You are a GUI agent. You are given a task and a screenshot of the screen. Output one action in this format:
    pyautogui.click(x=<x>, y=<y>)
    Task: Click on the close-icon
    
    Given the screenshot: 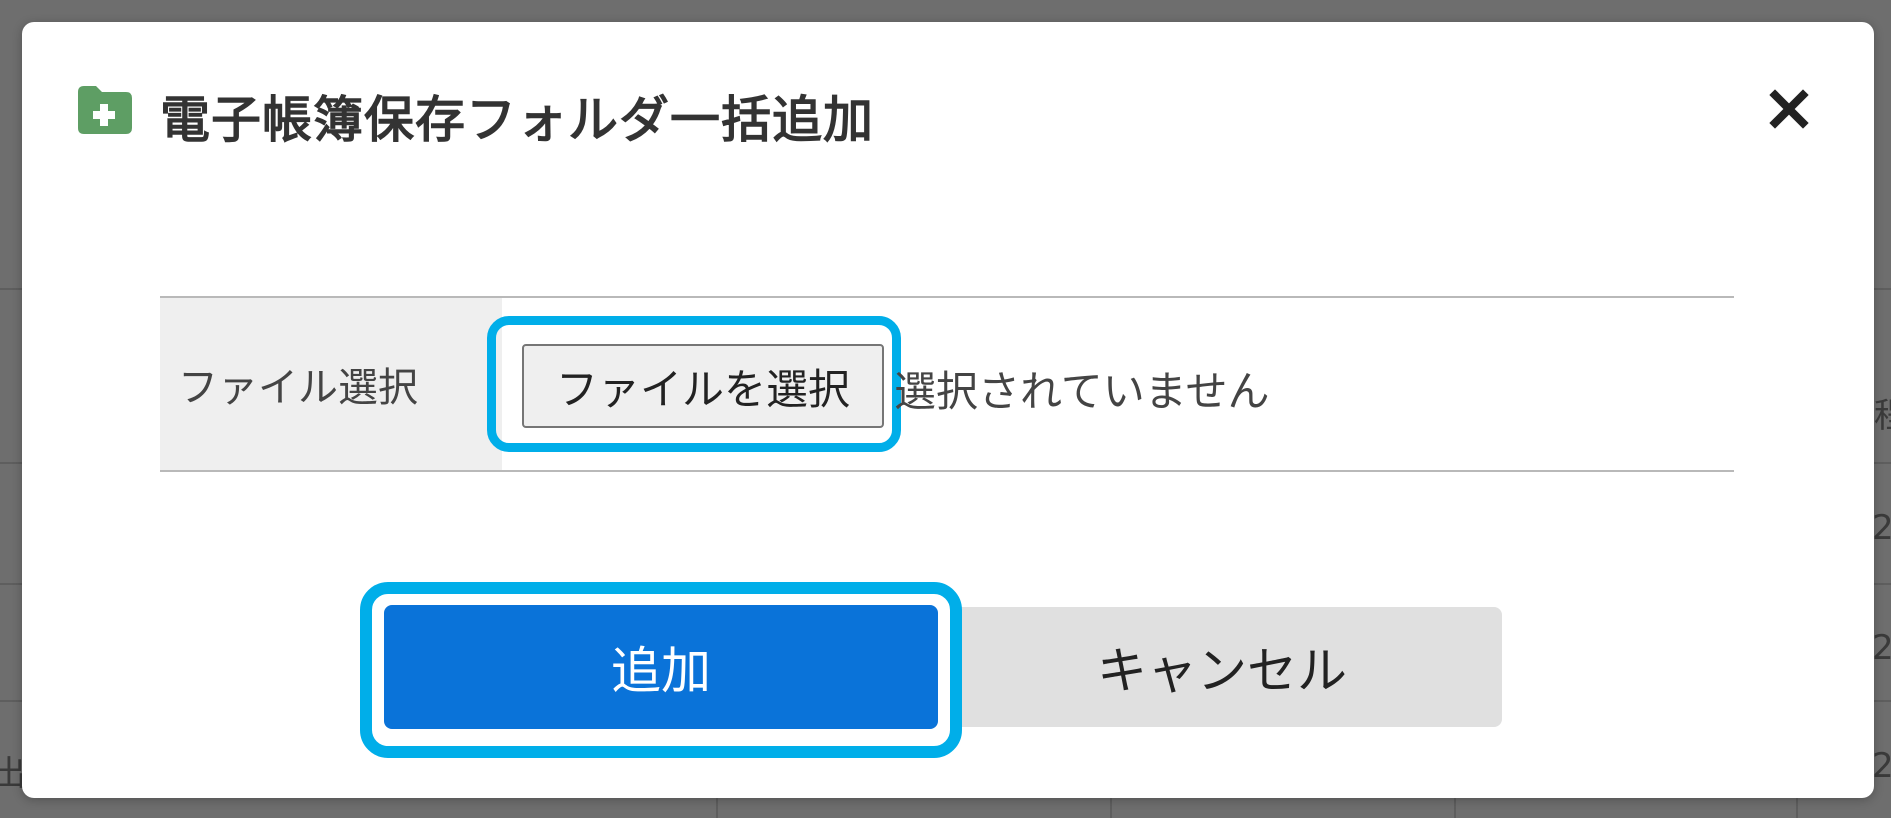 What is the action you would take?
    pyautogui.click(x=1789, y=111)
    